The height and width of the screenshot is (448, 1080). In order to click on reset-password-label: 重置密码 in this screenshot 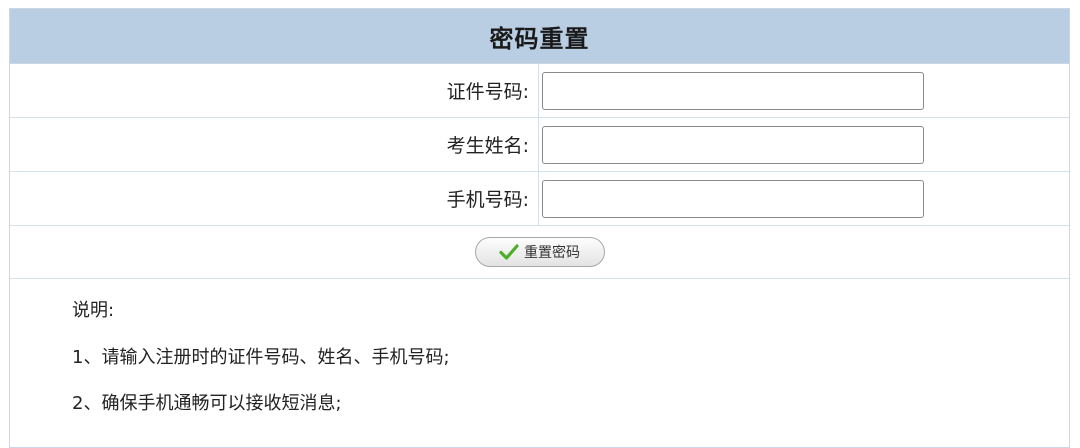, I will do `click(552, 253)`.